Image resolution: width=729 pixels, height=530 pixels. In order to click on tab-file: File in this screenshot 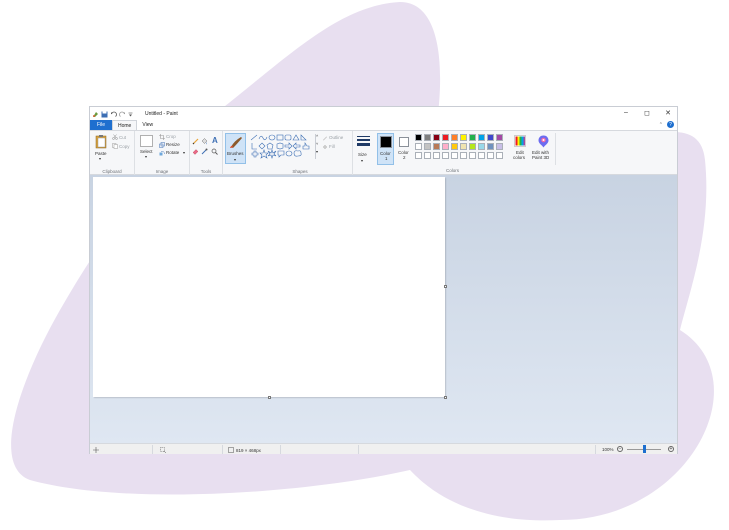, I will do `click(101, 125)`.